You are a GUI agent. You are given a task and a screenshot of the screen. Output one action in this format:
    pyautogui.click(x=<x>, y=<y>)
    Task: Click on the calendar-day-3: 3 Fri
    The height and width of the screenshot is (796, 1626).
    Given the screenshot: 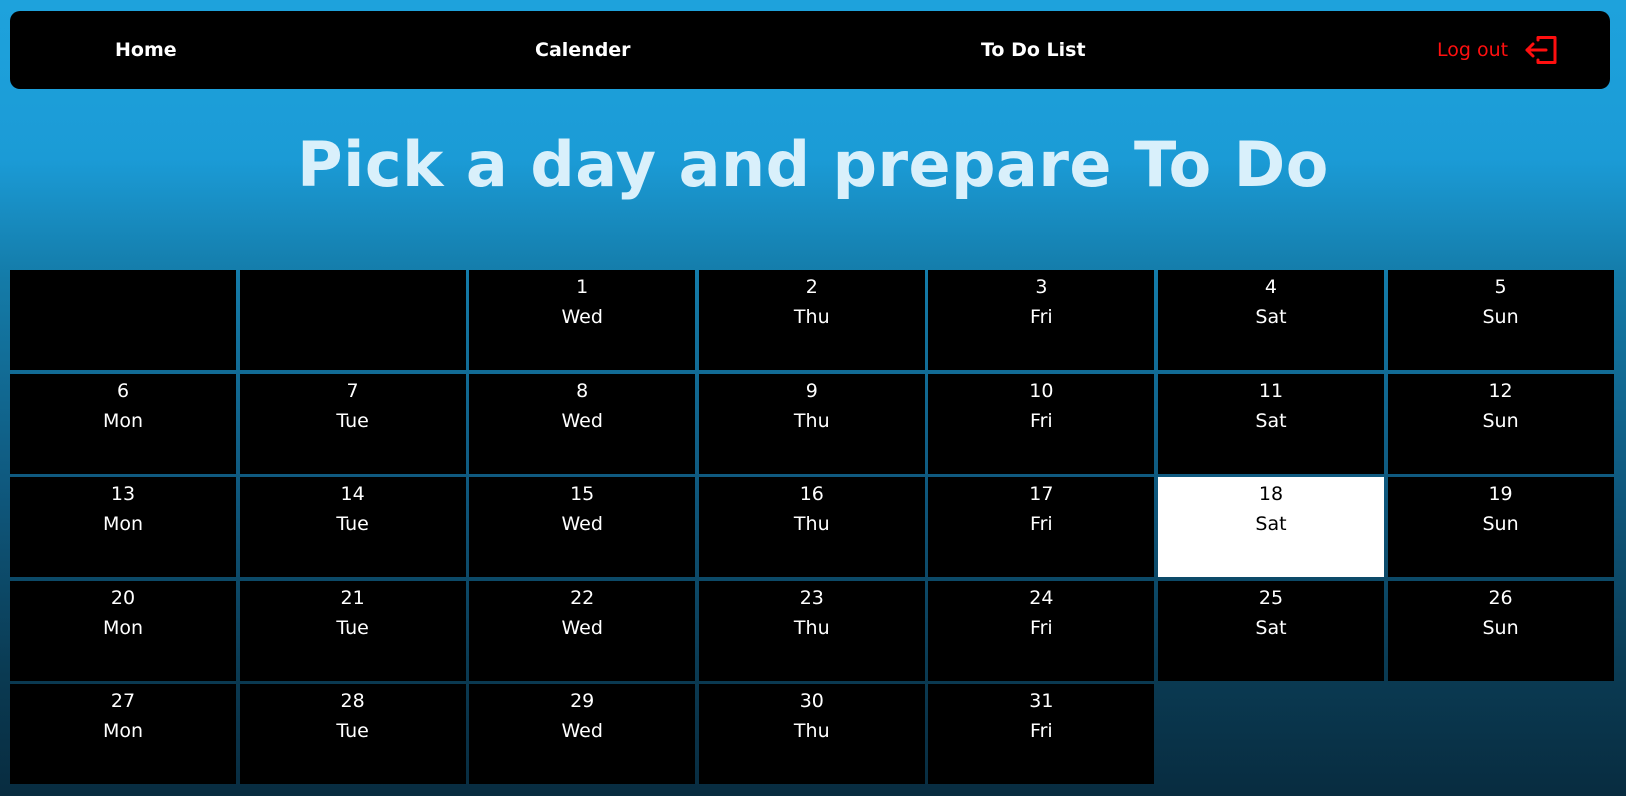 What is the action you would take?
    pyautogui.click(x=1041, y=320)
    